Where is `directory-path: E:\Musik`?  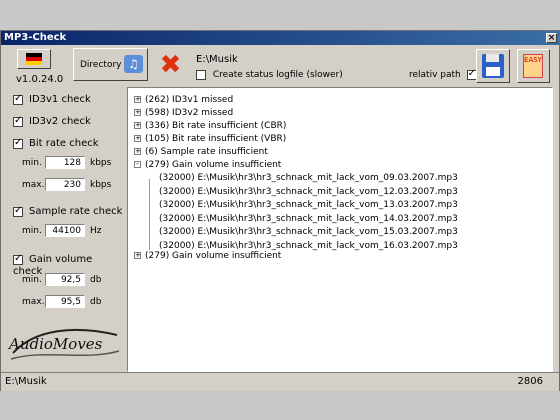 directory-path: E:\Musik is located at coordinates (217, 59).